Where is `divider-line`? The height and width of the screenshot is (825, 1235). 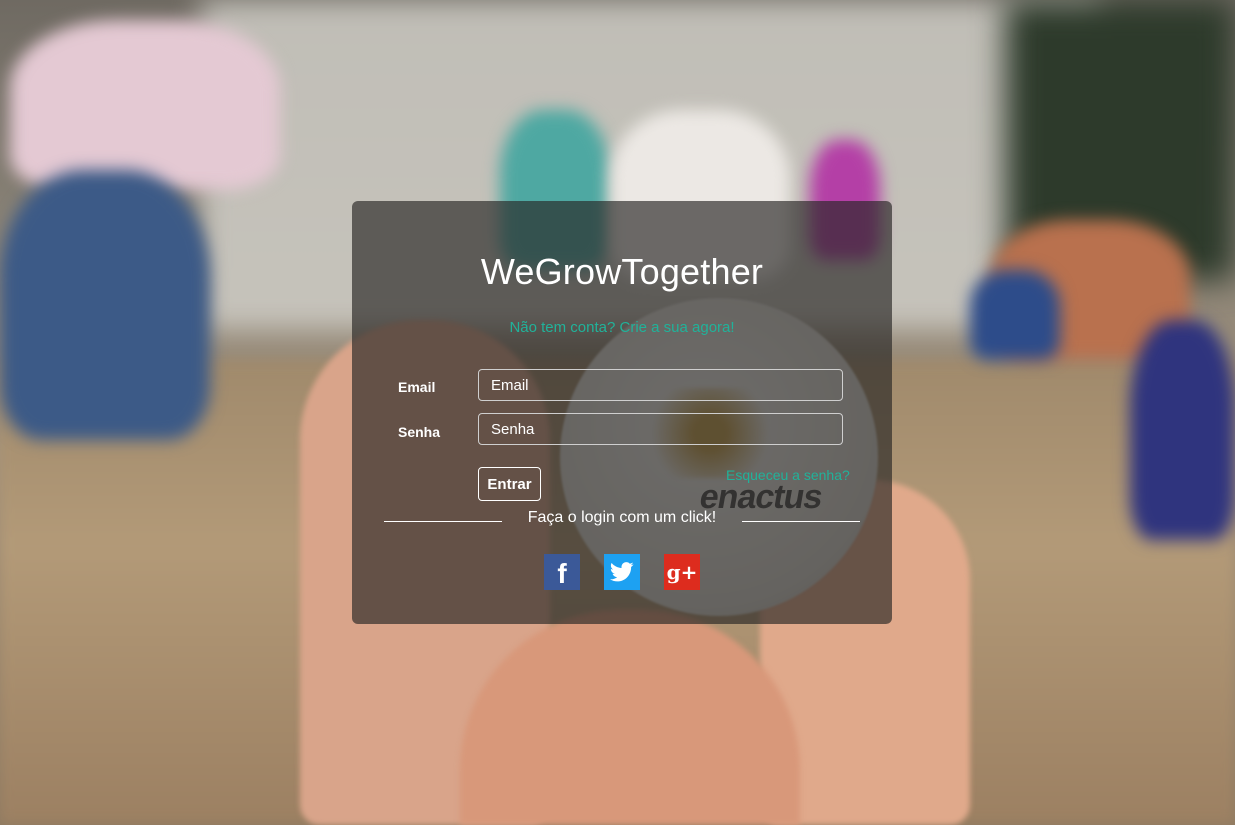 divider-line is located at coordinates (801, 521).